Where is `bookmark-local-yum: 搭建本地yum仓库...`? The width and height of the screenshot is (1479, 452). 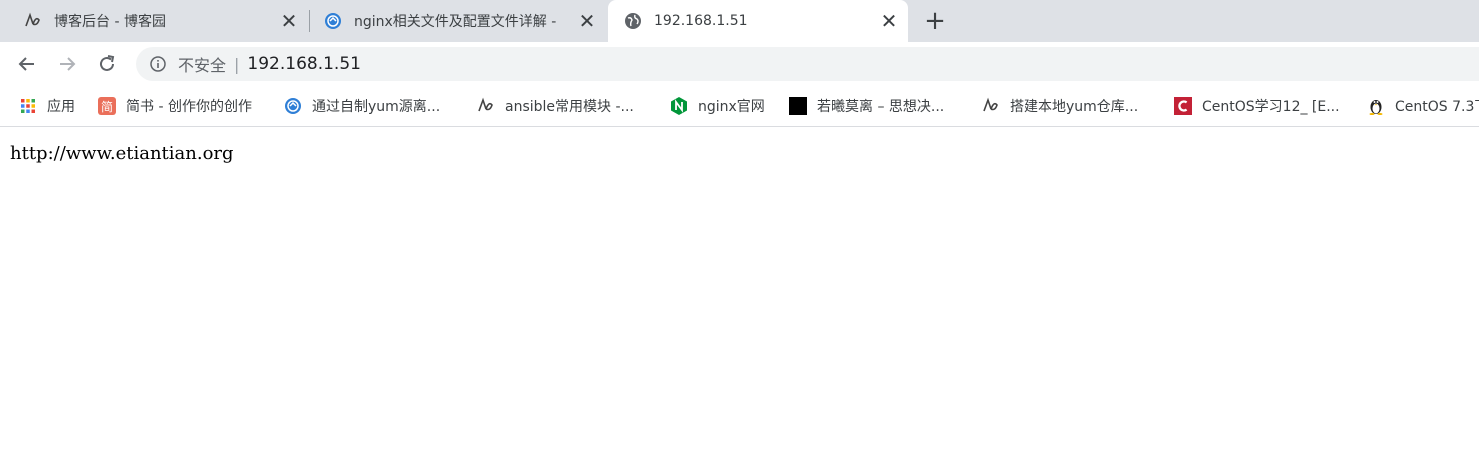 bookmark-local-yum: 搭建本地yum仓库... is located at coordinates (1060, 106).